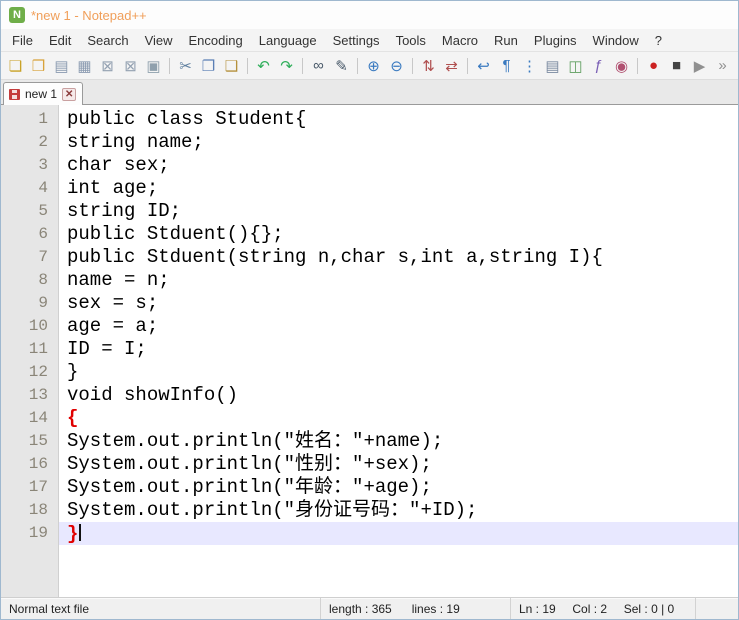 The image size is (739, 620). What do you see at coordinates (398, 211) in the screenshot?
I see `code-line-5: string ID;` at bounding box center [398, 211].